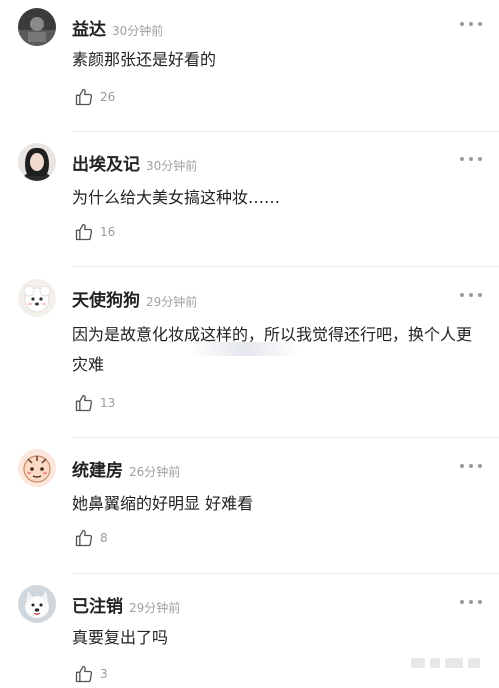  I want to click on username: 出埃及记 30分钟前, so click(134, 162).